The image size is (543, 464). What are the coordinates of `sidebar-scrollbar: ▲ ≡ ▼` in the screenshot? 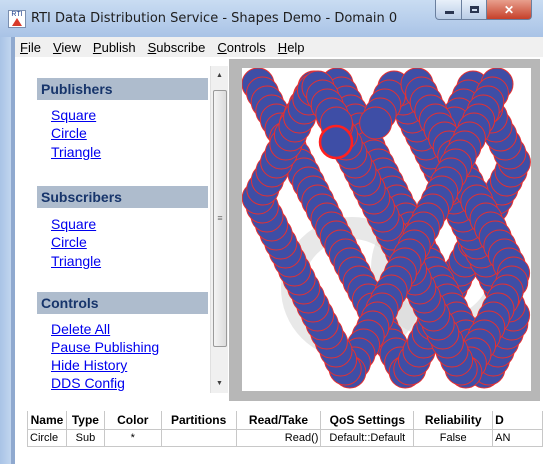 It's located at (219, 229).